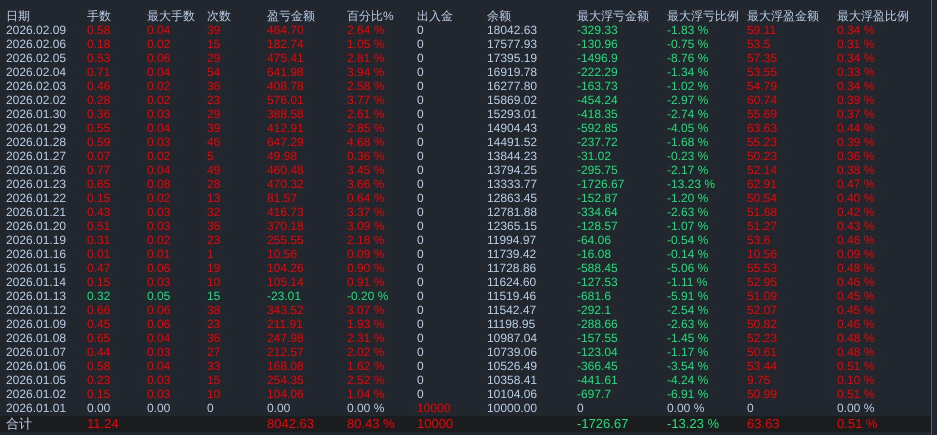 Image resolution: width=937 pixels, height=435 pixels. Describe the element at coordinates (597, 352) in the screenshot. I see `table-cell: -123.04` at that location.